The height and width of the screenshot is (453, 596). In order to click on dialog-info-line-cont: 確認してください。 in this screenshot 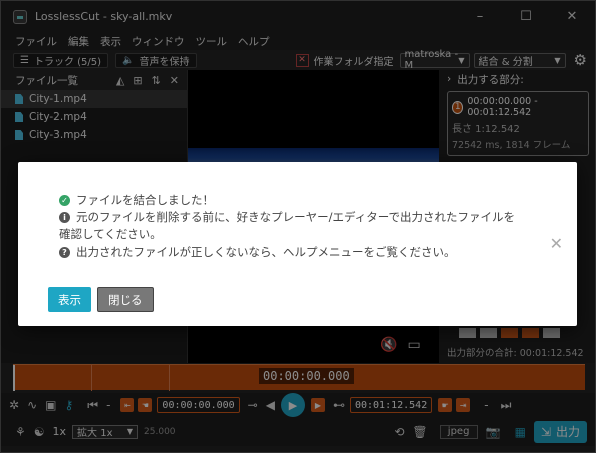, I will do `click(110, 234)`.